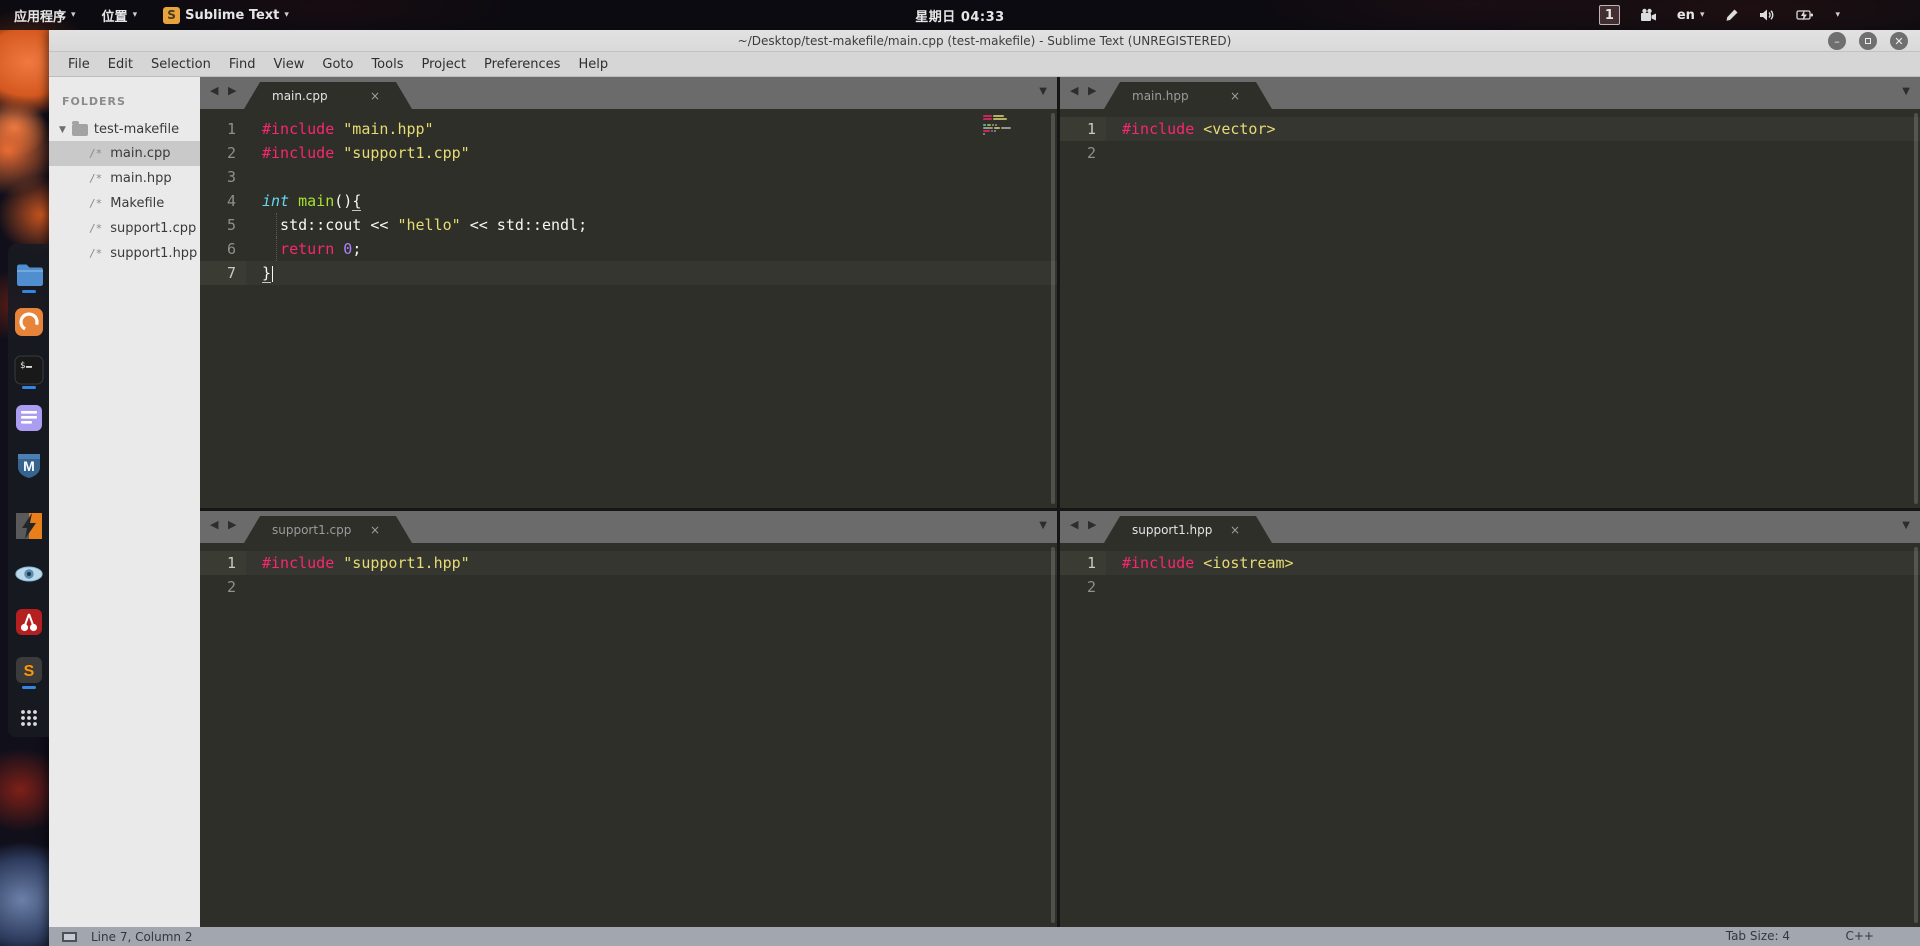  Describe the element at coordinates (337, 64) in the screenshot. I see `menu-goto: Goto` at that location.